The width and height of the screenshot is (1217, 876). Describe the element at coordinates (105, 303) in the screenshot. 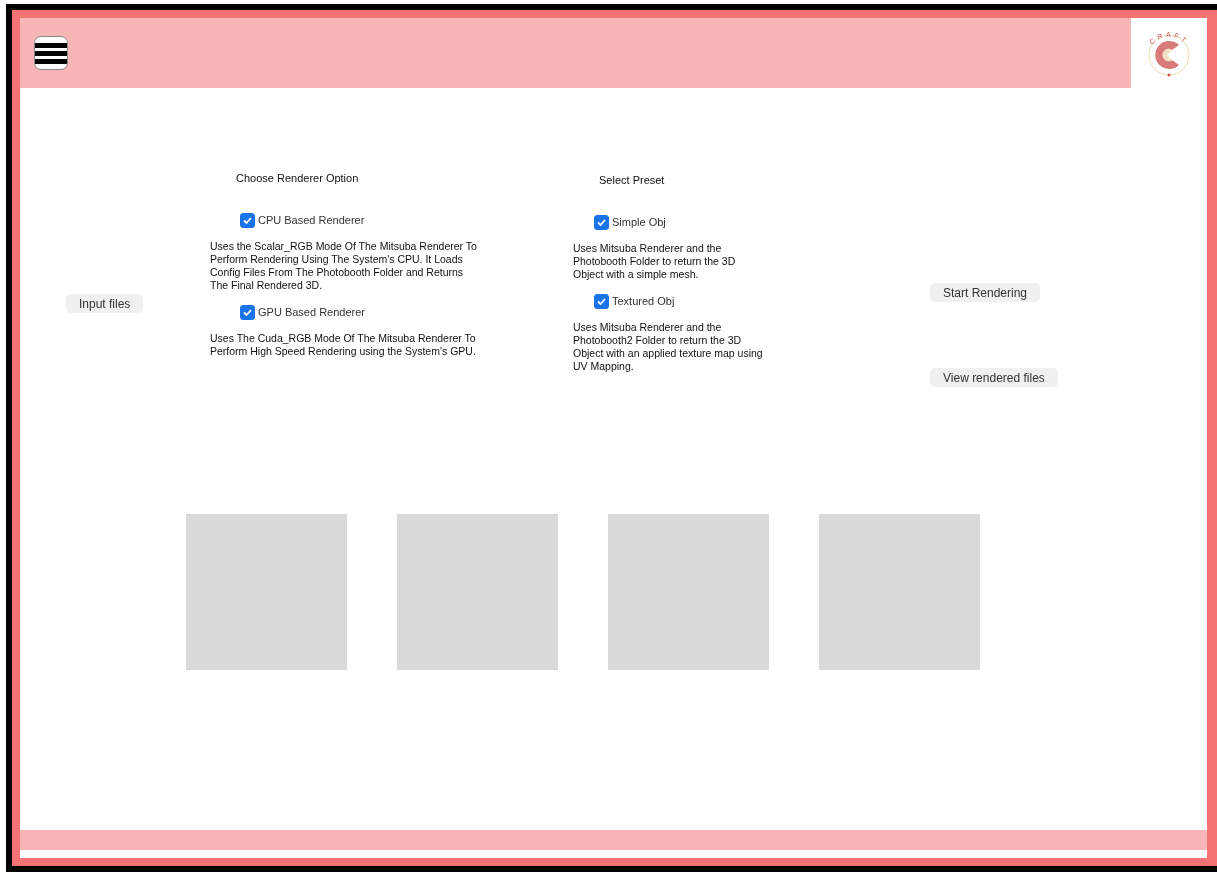

I see `input-files-button: Input files` at that location.